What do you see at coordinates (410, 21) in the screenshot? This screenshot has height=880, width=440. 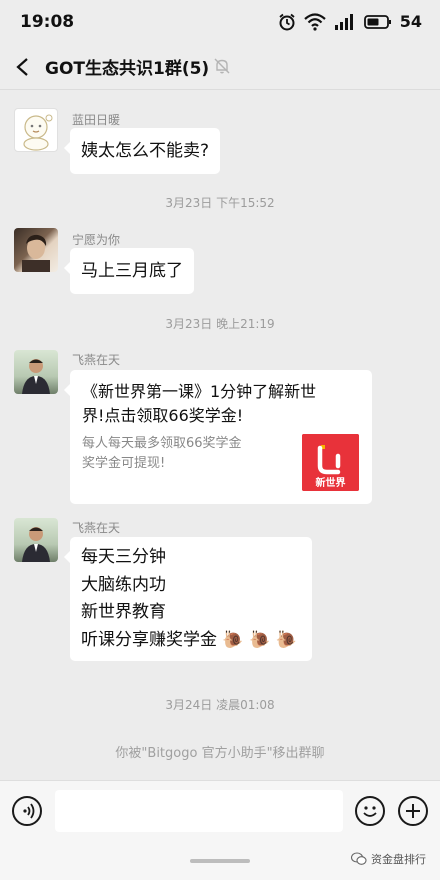 I see `battery-level: 54` at bounding box center [410, 21].